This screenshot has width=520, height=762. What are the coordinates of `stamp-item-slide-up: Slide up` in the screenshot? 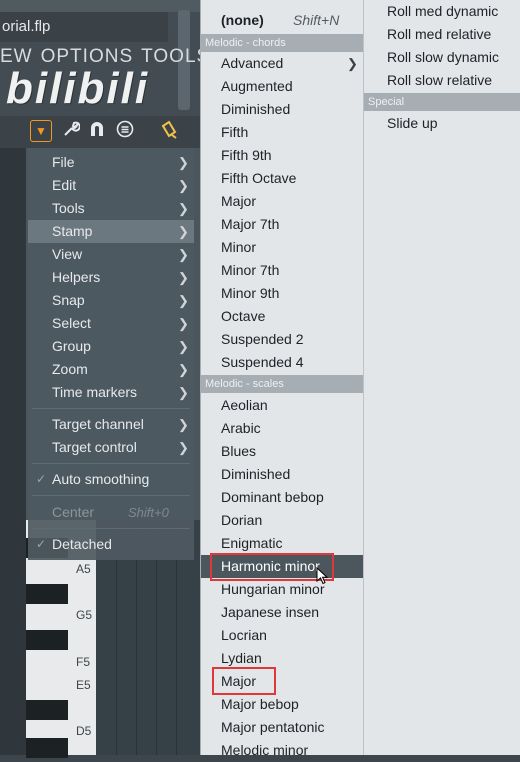 It's located at (442, 123).